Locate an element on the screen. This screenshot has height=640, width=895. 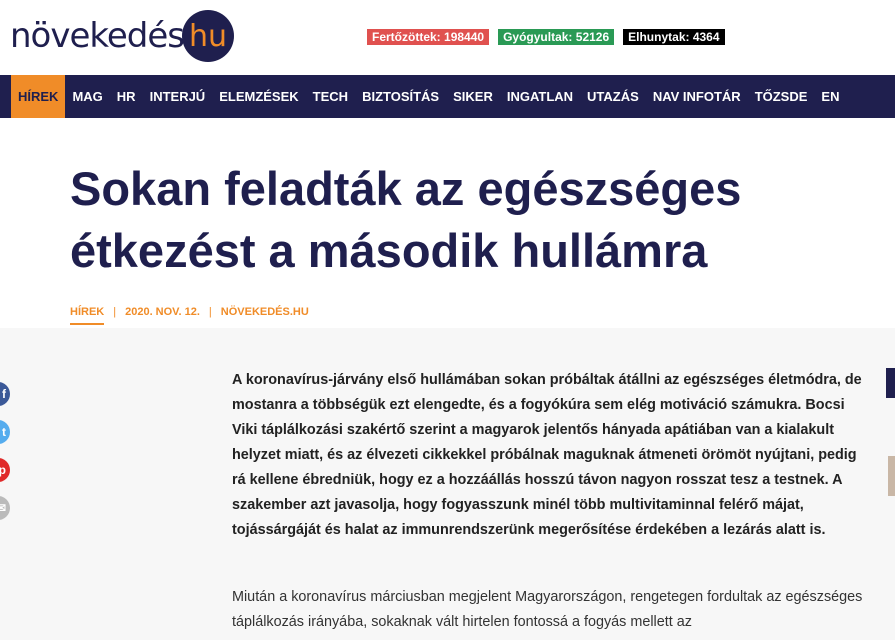
sidebar-ad-thumbnail is located at coordinates (891, 476).